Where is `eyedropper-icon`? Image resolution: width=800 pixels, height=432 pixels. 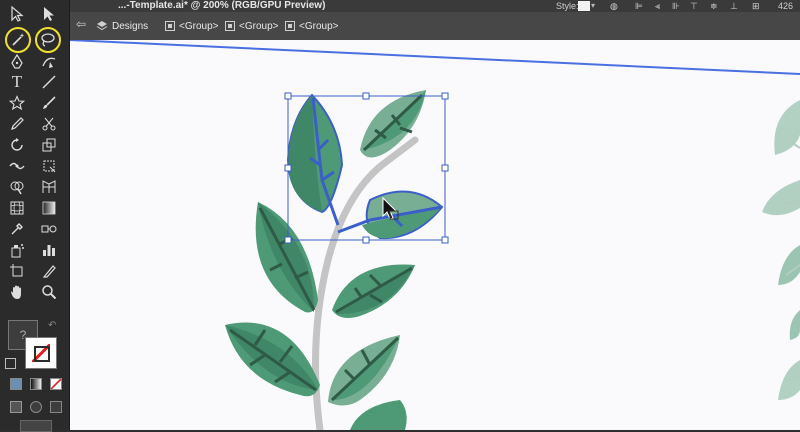 eyedropper-icon is located at coordinates (17, 229).